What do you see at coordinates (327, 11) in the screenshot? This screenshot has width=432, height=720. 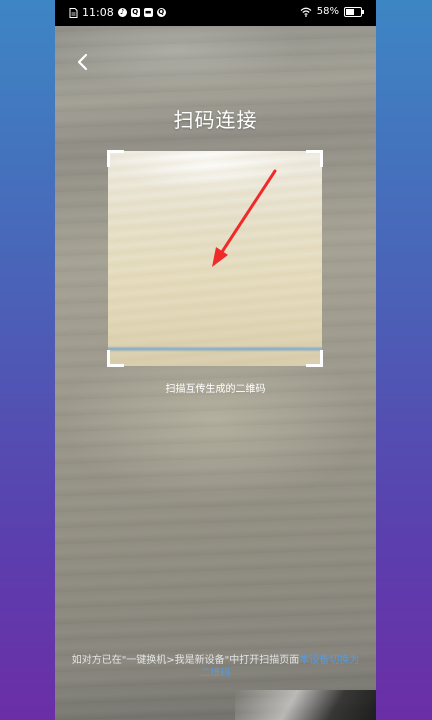 I see `battery-percent: 58%` at bounding box center [327, 11].